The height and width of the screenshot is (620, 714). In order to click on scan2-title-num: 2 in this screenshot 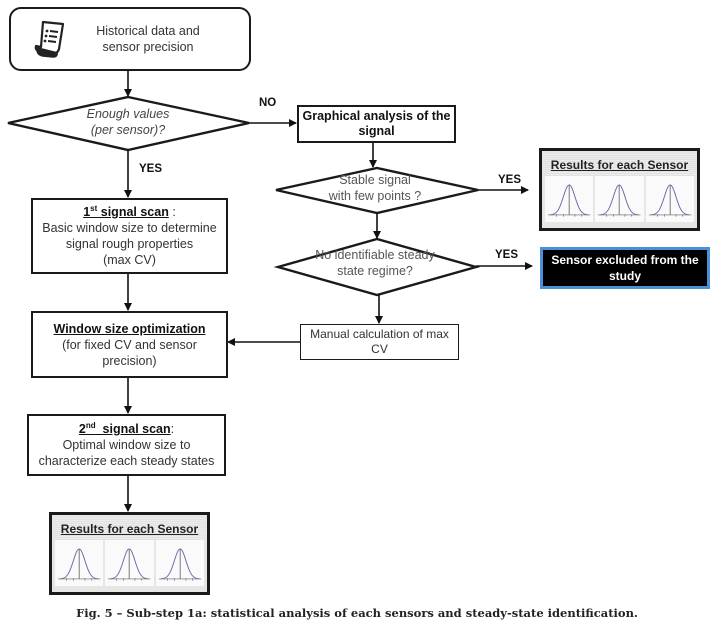, I will do `click(82, 429)`.